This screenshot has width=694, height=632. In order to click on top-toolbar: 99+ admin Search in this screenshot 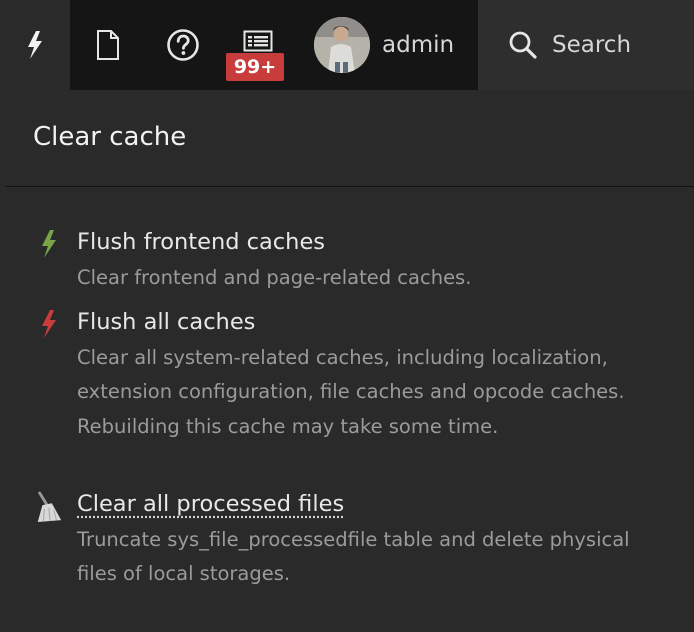, I will do `click(347, 45)`.